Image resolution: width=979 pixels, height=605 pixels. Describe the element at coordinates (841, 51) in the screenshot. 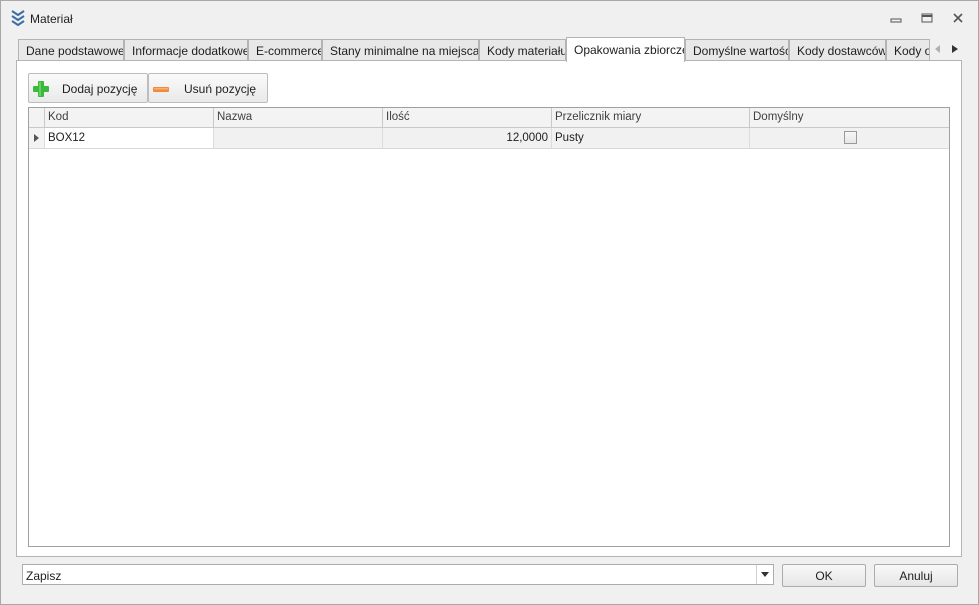

I see `tab-label: Kody dostawców` at that location.